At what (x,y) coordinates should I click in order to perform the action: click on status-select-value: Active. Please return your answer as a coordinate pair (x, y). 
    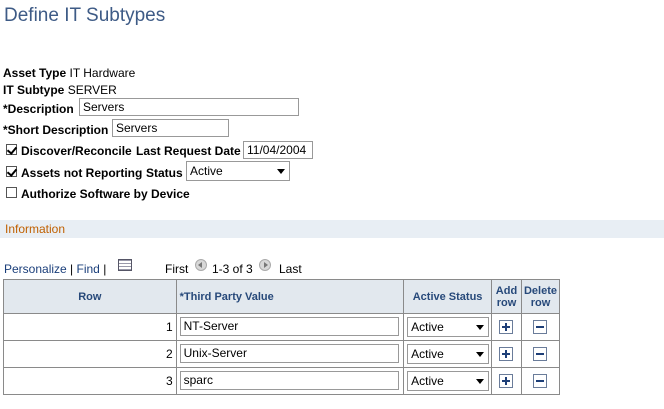
    Looking at the image, I should click on (206, 171).